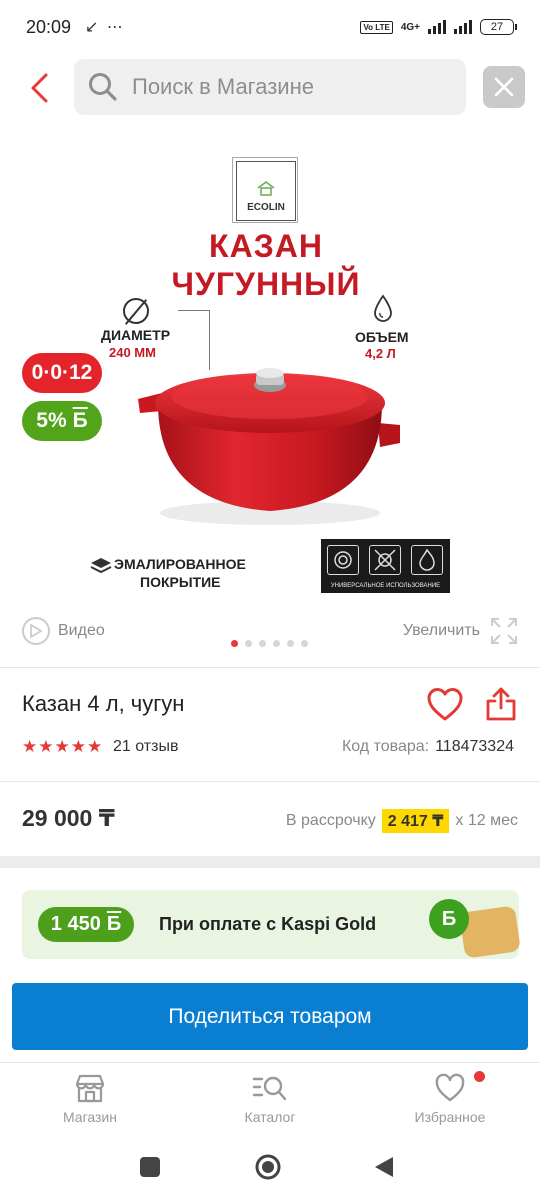 The height and width of the screenshot is (1200, 540). What do you see at coordinates (449, 919) in the screenshot?
I see `bonus-coin-icon: Б` at bounding box center [449, 919].